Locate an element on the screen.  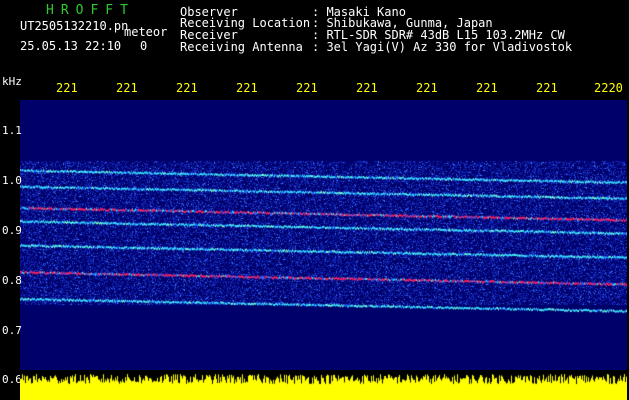
counter: 0 is located at coordinates (144, 46).